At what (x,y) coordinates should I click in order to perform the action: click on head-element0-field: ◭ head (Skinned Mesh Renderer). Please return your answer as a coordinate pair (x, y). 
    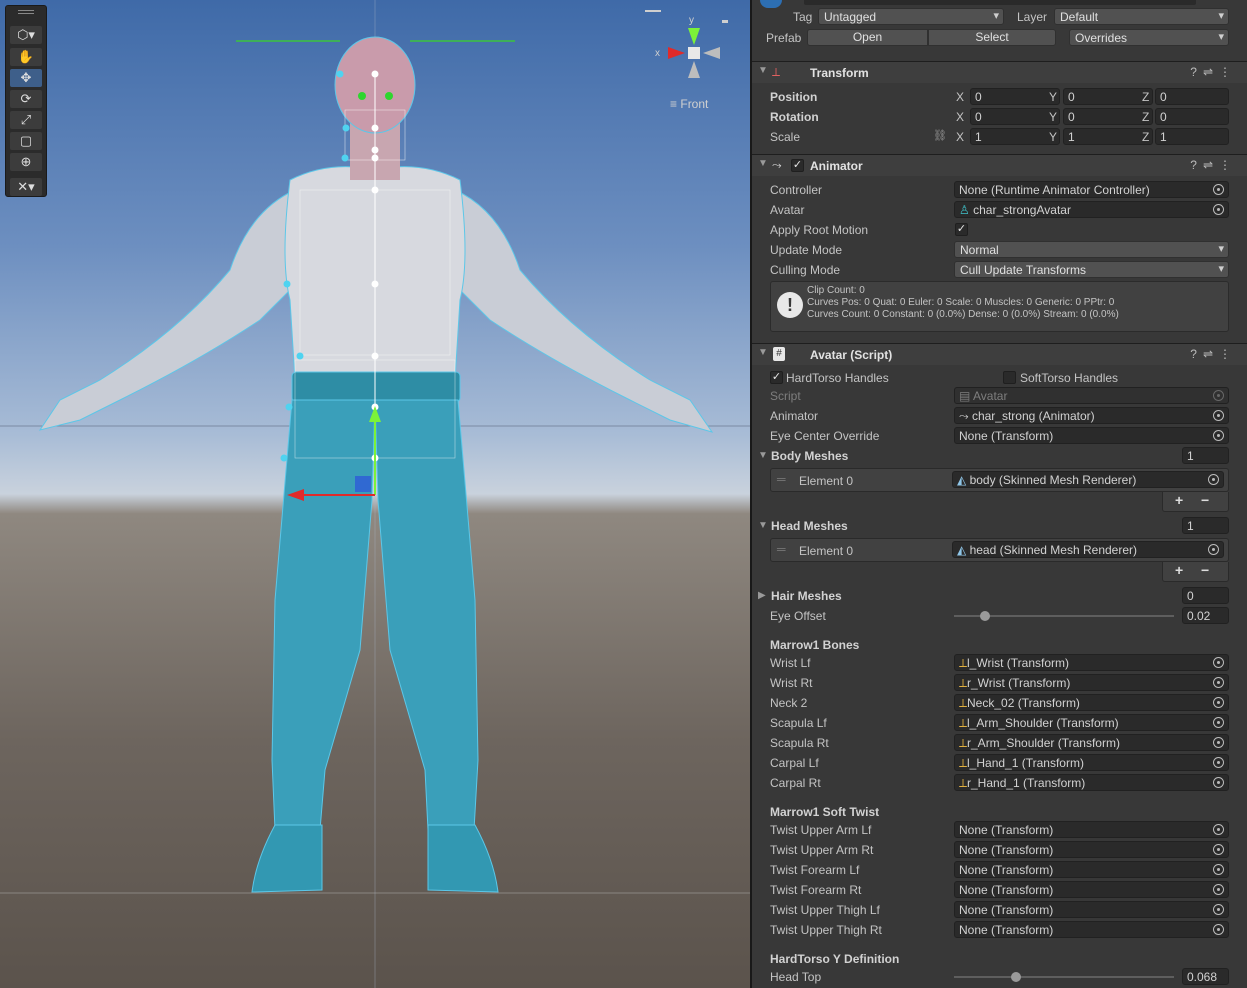
    Looking at the image, I should click on (1088, 549).